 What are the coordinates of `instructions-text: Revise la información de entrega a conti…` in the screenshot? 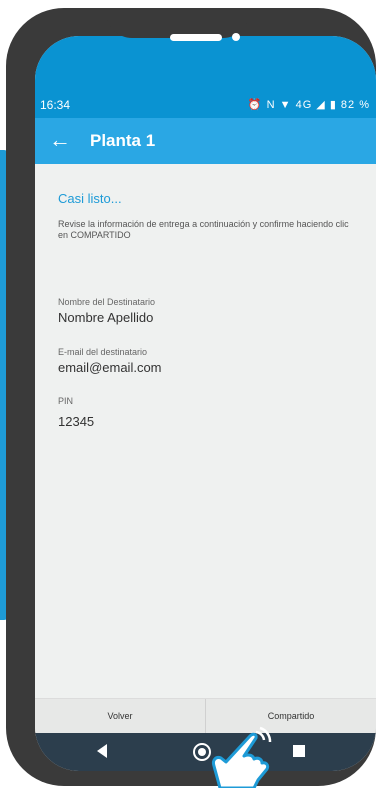 It's located at (203, 229).